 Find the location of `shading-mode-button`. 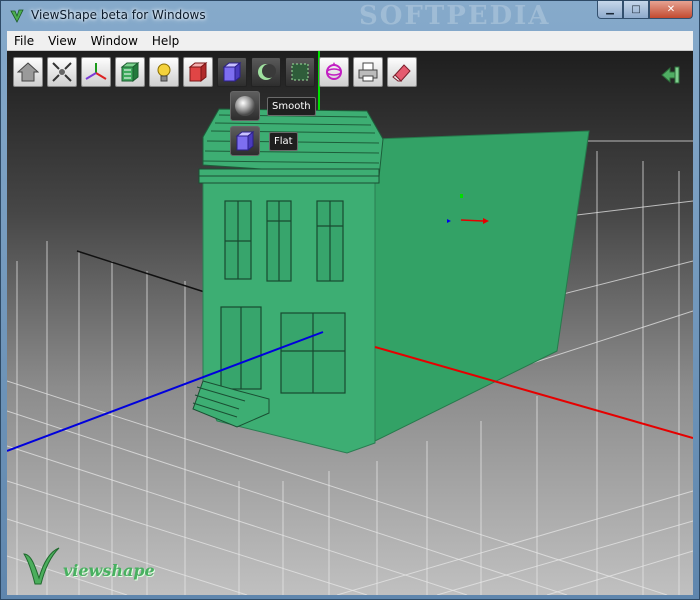

shading-mode-button is located at coordinates (232, 72).